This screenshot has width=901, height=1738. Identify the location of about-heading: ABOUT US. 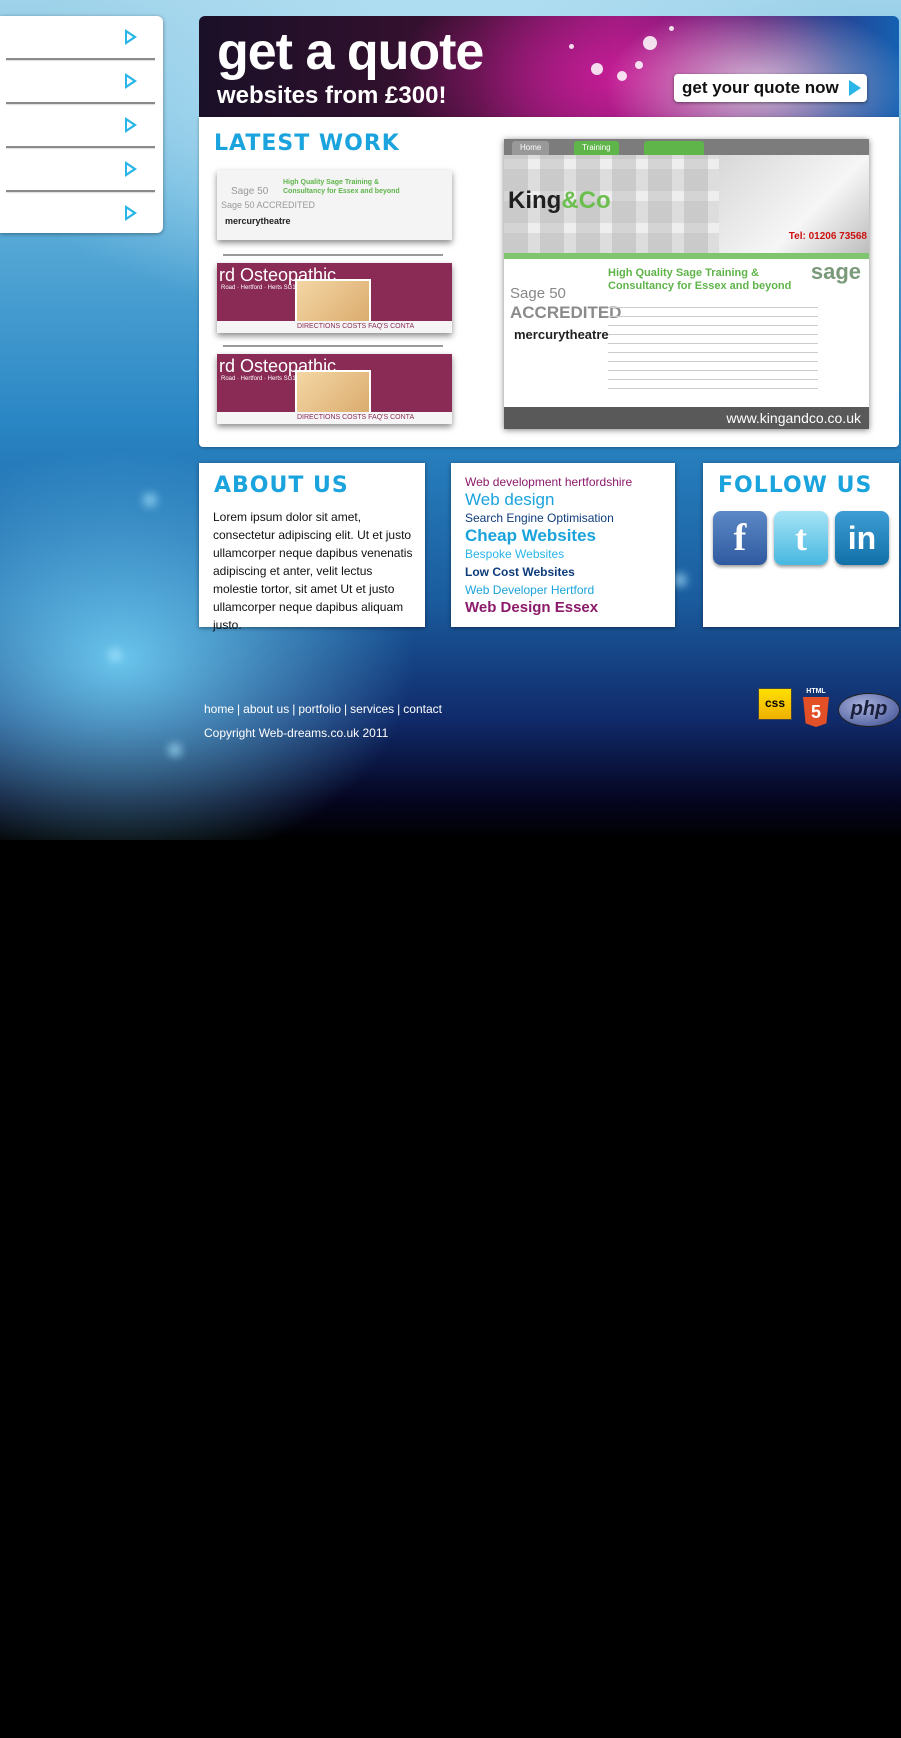
(281, 485).